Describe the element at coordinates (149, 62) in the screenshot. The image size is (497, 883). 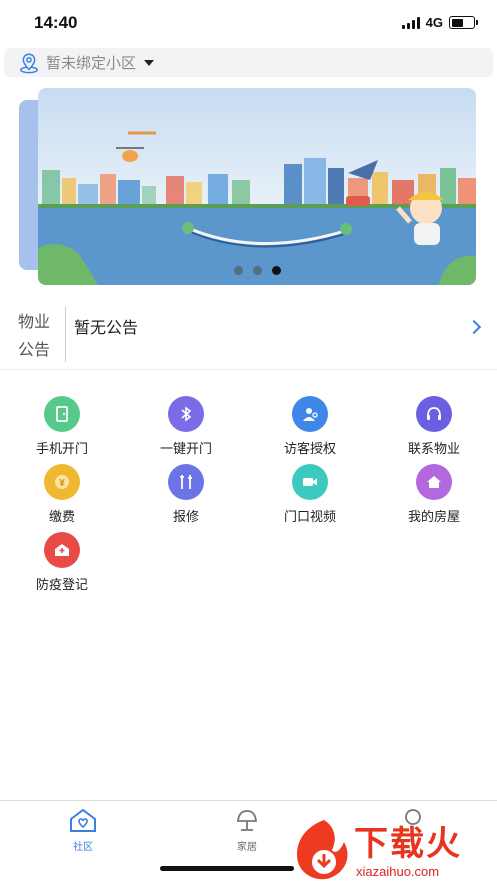
I see `chevron-down-icon` at that location.